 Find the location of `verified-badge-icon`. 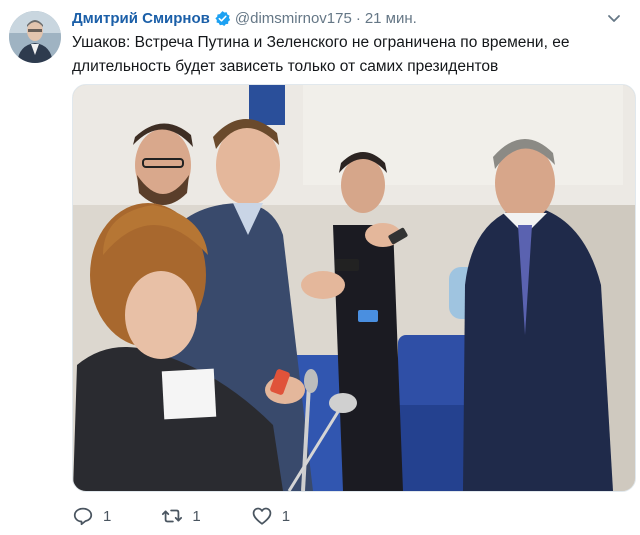

verified-badge-icon is located at coordinates (222, 18).